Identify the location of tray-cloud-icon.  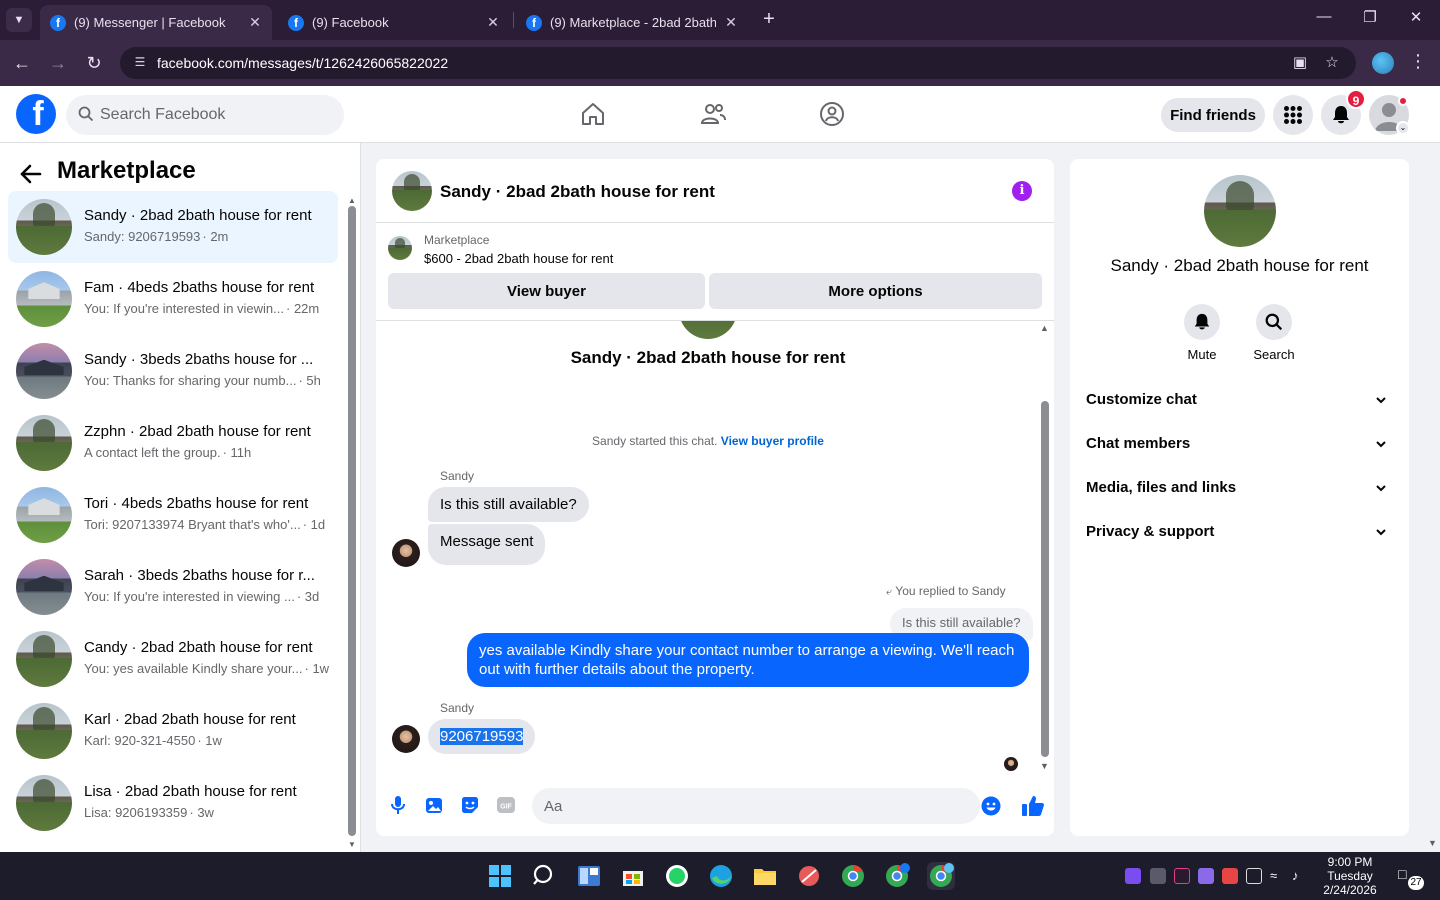
(1158, 876).